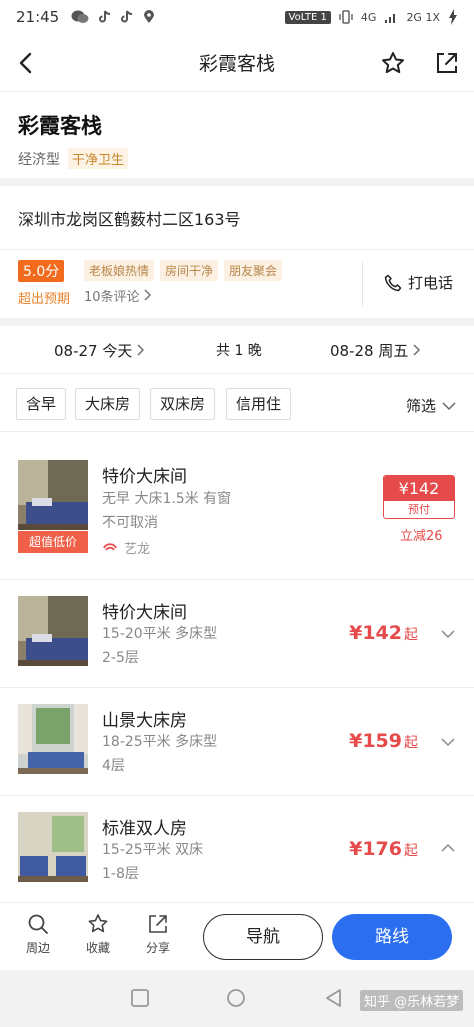  Describe the element at coordinates (237, 284) in the screenshot. I see `rating-row: 5.0分 老板娘热情 房间干净 朋友聚会 超出预期 10条评论 打电话` at that location.